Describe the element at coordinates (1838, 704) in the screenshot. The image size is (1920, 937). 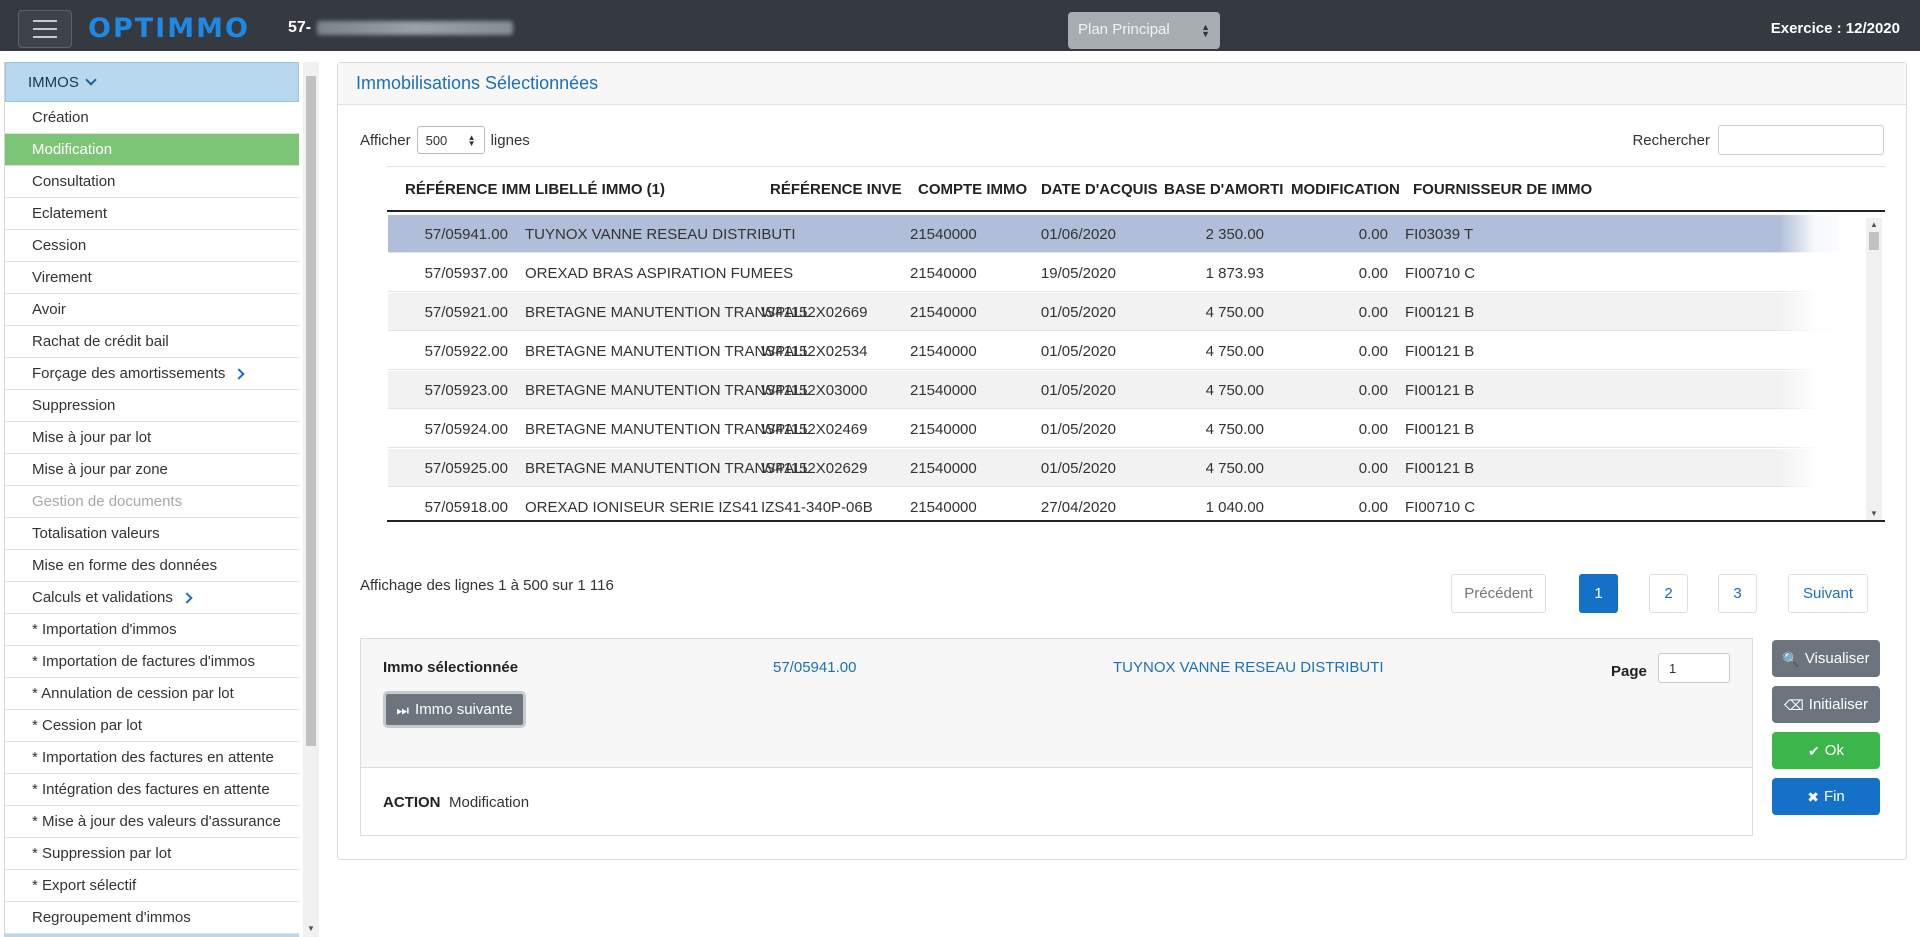
I see `initialiser-label: Initialiser` at that location.